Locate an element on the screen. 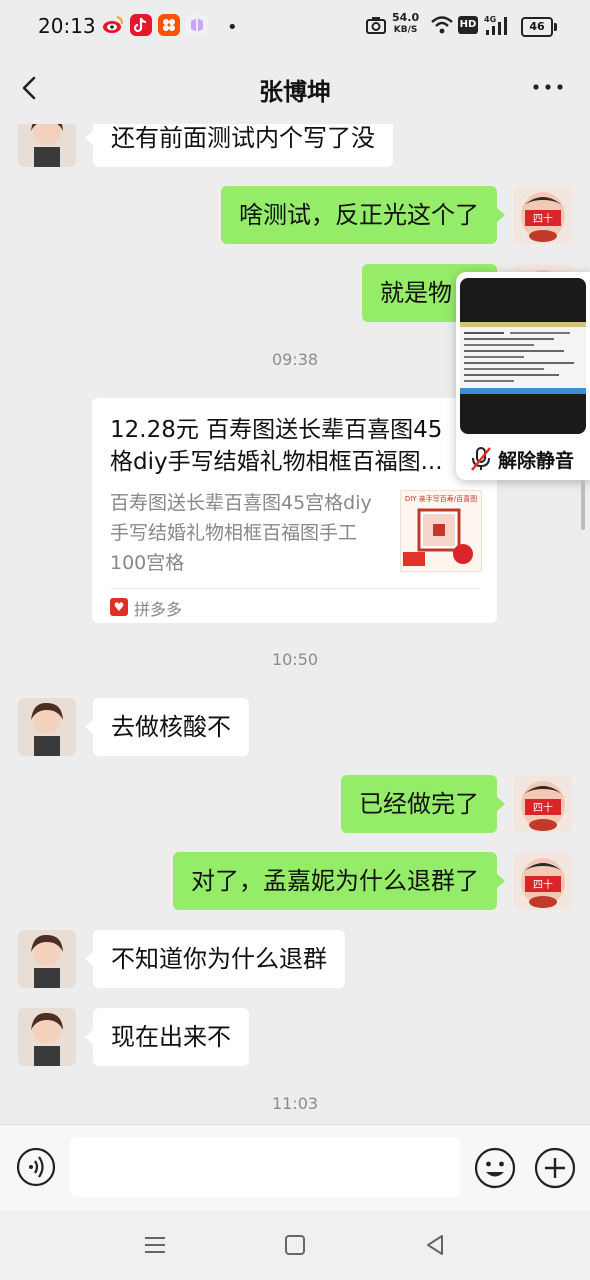 The height and width of the screenshot is (1280, 590). emoji-button is located at coordinates (495, 1168).